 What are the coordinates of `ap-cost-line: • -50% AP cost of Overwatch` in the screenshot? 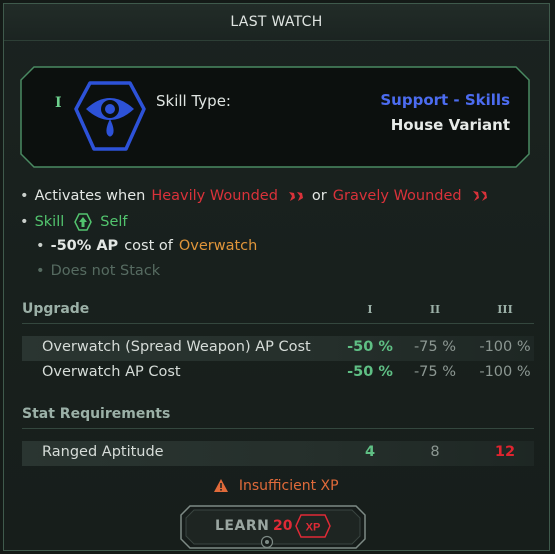 It's located at (146, 246).